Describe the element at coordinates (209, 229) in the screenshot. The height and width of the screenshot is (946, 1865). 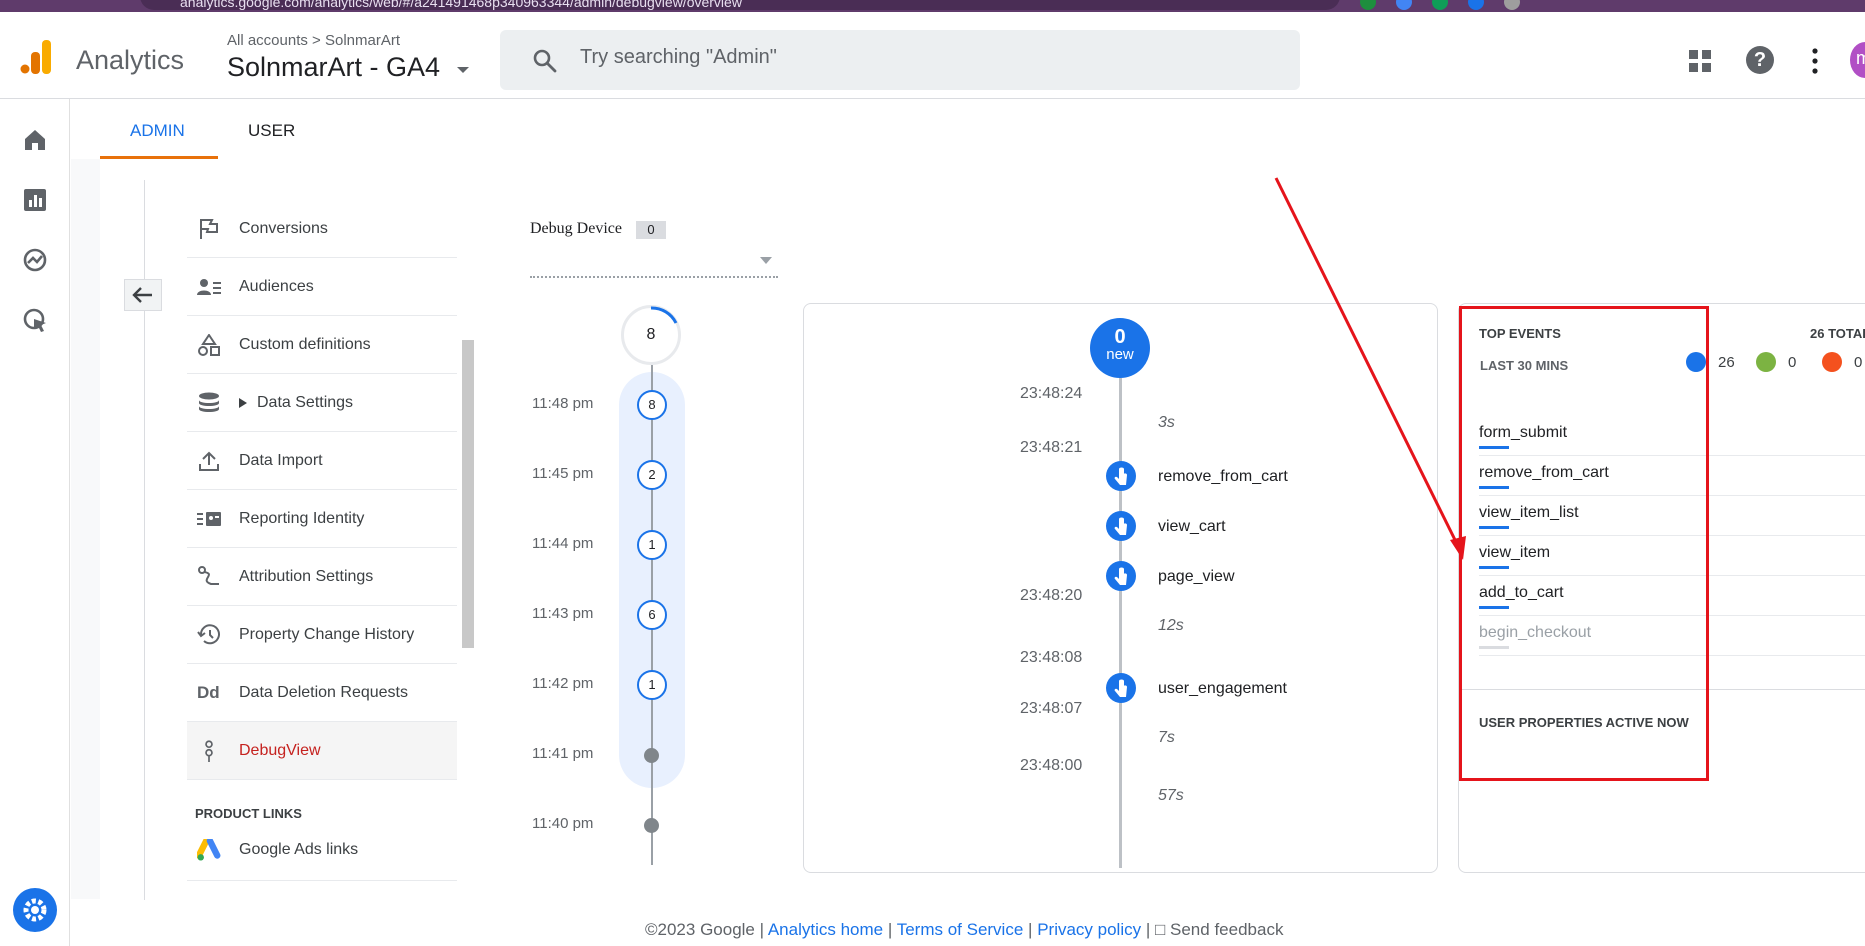
I see `flag-icon` at that location.